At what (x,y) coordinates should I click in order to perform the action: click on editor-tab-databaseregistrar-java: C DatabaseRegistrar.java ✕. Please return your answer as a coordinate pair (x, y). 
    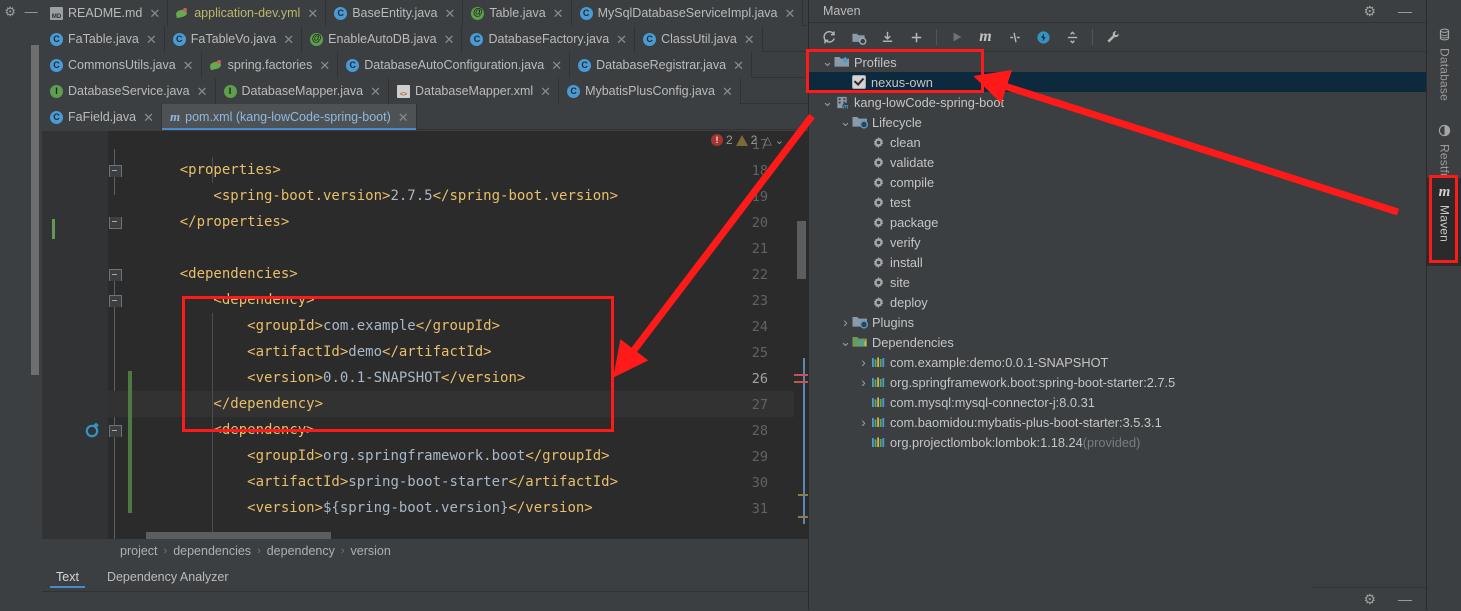
    Looking at the image, I should click on (661, 65).